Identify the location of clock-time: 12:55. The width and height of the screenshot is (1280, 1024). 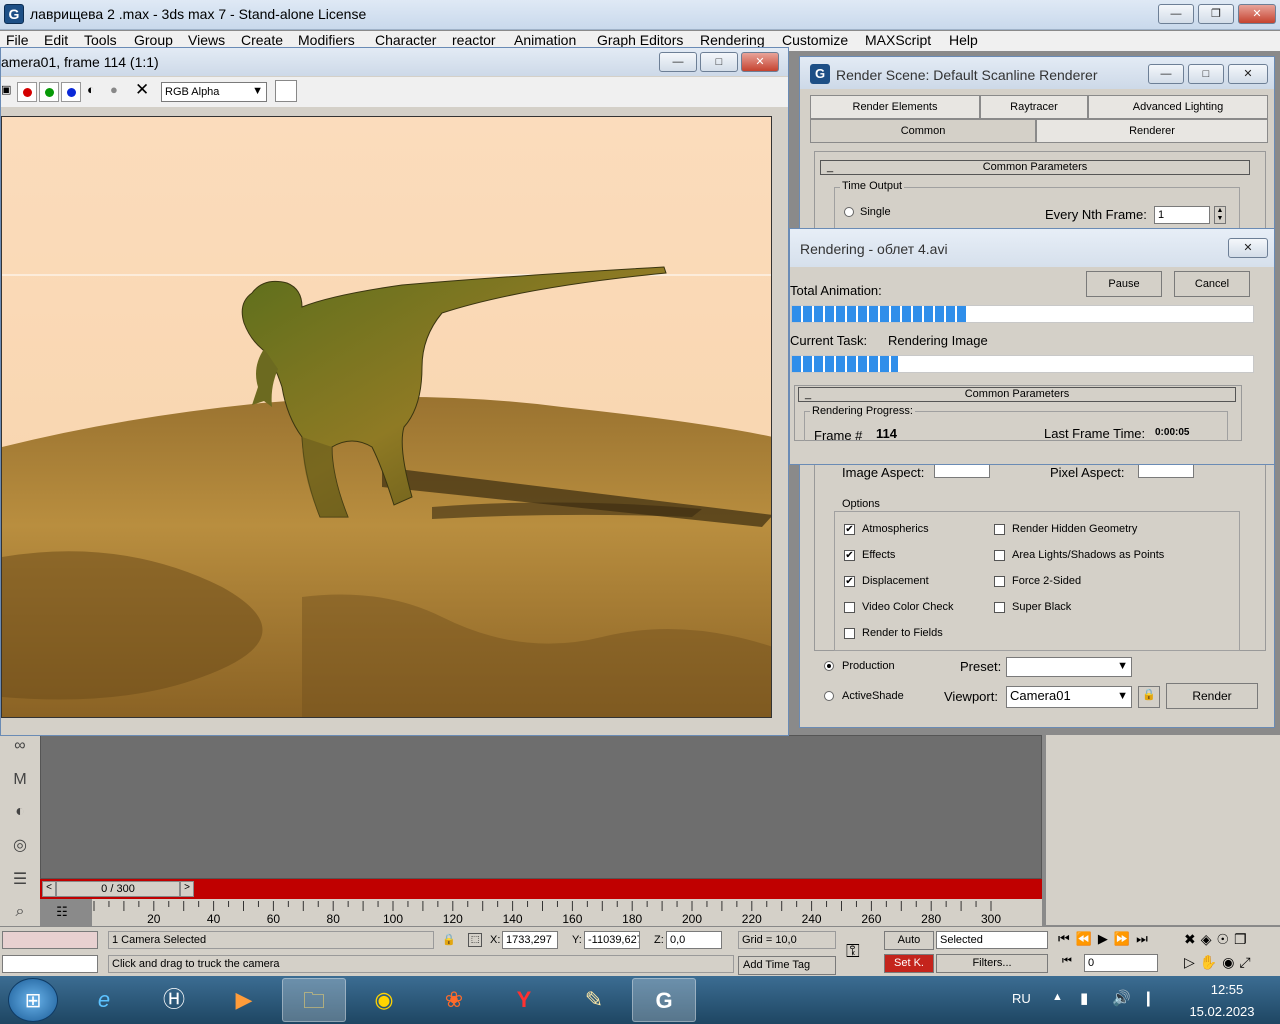
(1227, 989).